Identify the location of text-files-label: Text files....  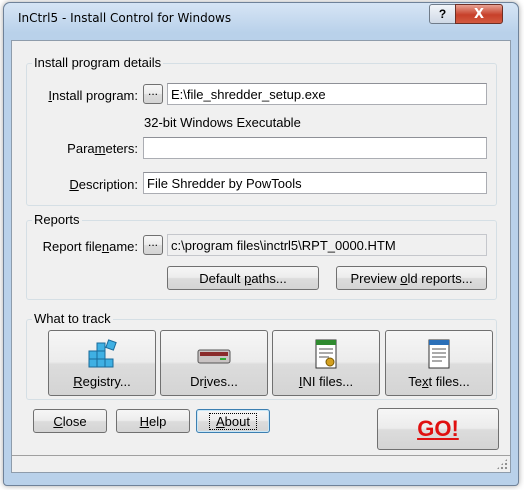
(439, 381).